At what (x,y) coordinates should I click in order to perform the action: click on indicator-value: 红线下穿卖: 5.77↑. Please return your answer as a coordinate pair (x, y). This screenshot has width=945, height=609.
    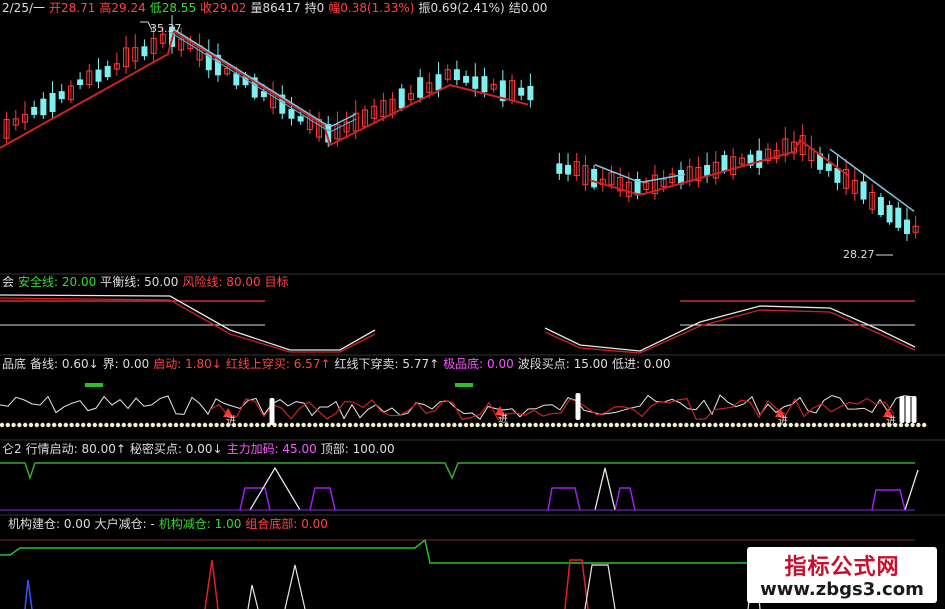
    Looking at the image, I should click on (387, 364).